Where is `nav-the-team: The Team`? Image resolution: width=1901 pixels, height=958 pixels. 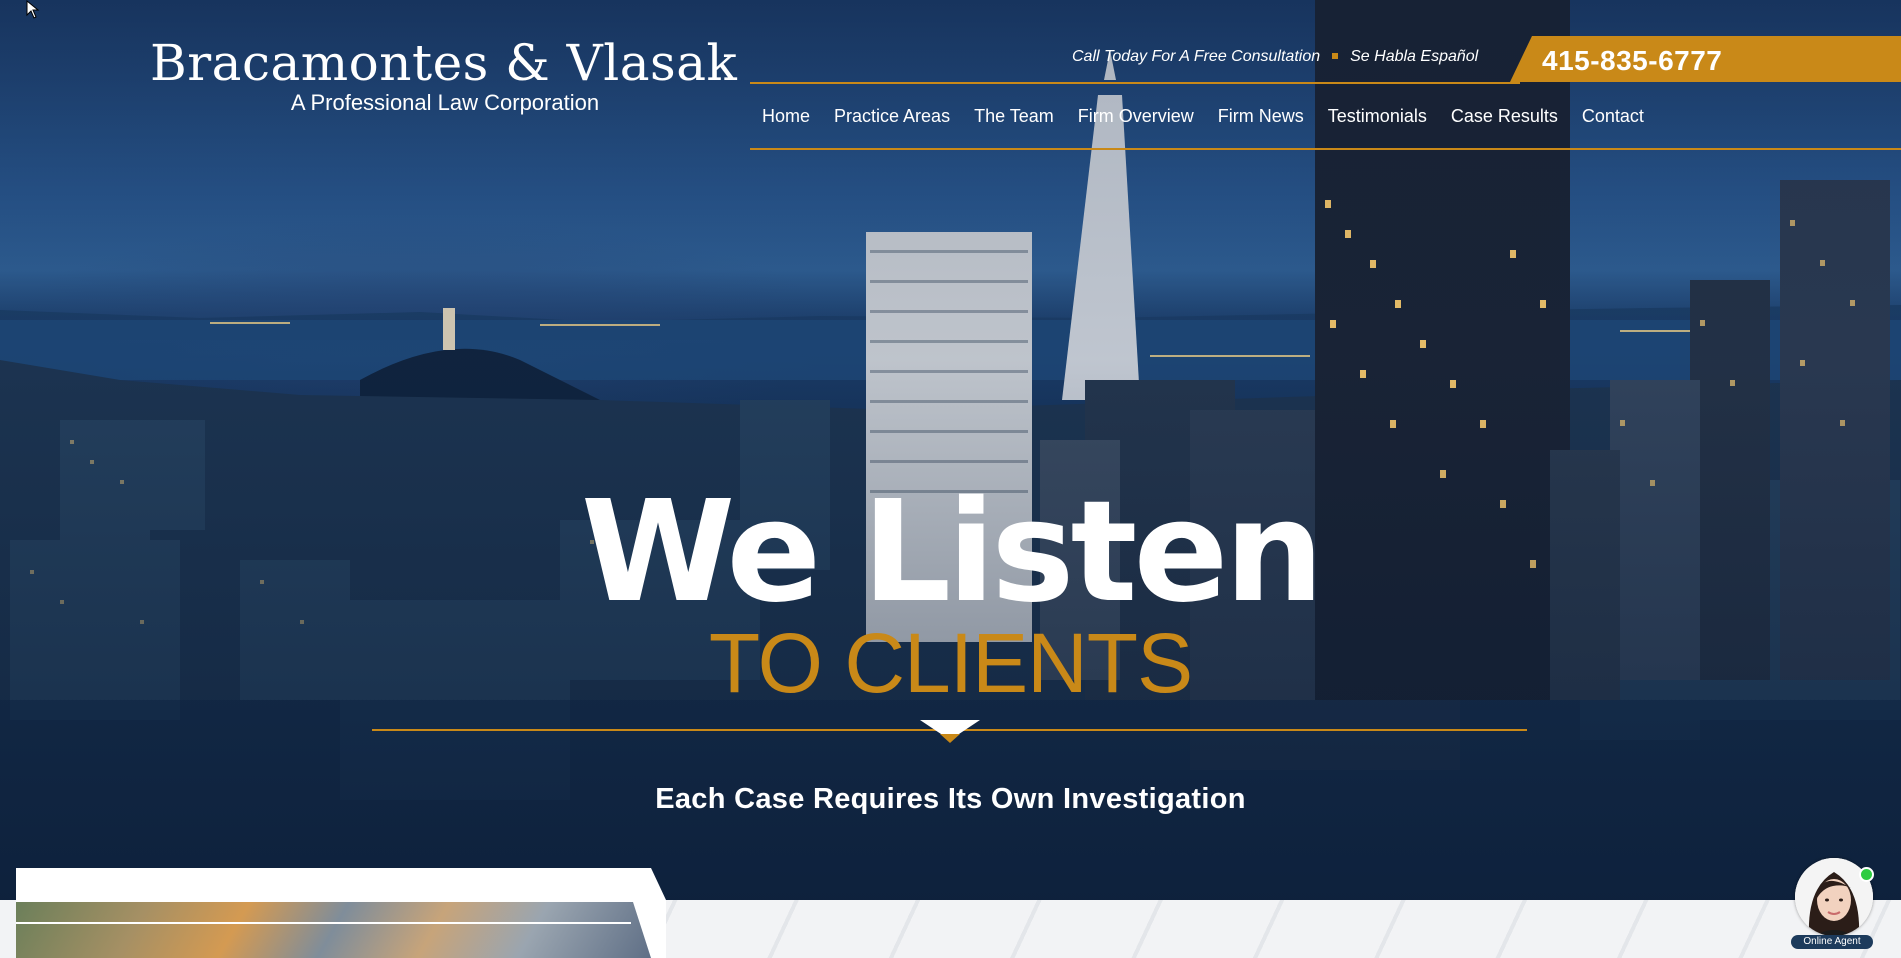
nav-the-team: The Team is located at coordinates (1014, 116).